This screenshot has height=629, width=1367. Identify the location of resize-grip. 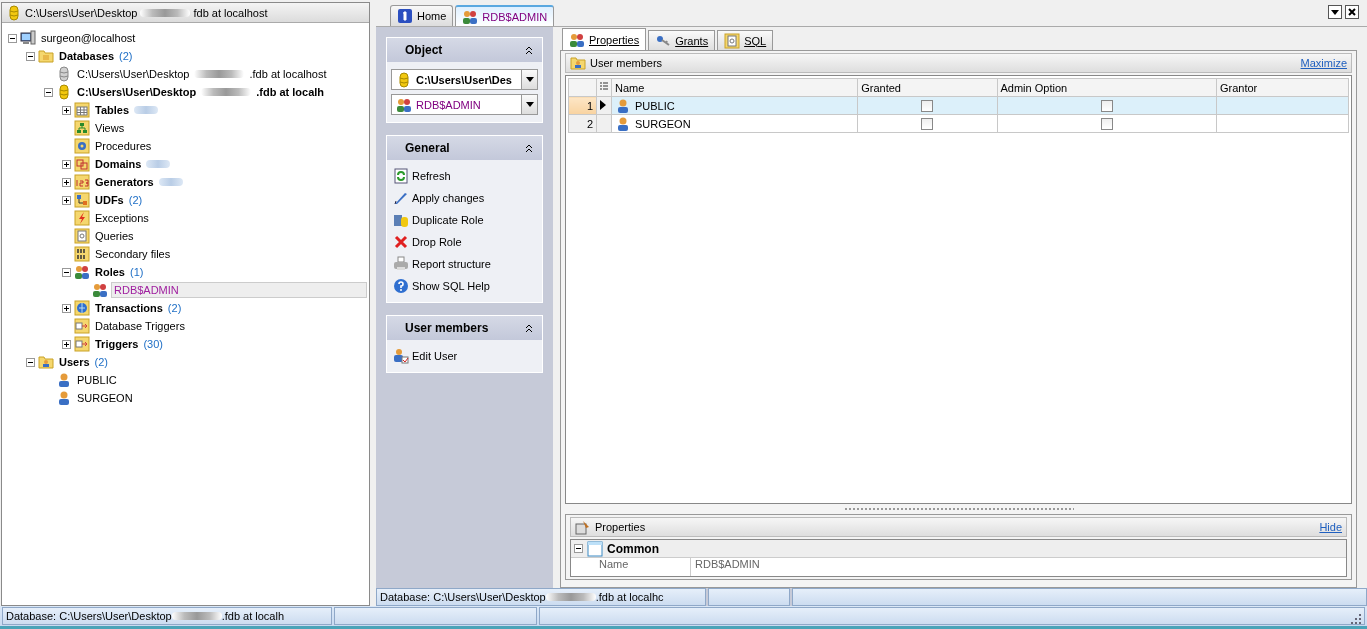
(1356, 619).